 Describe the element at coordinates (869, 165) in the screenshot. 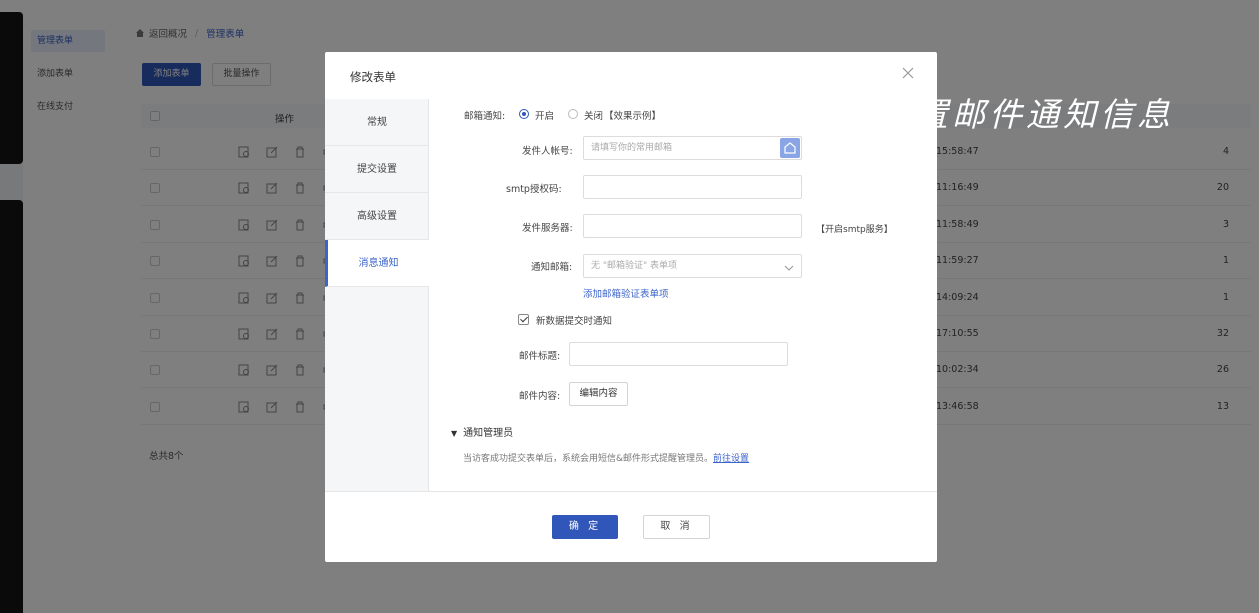

I see `annotation-arrow` at that location.